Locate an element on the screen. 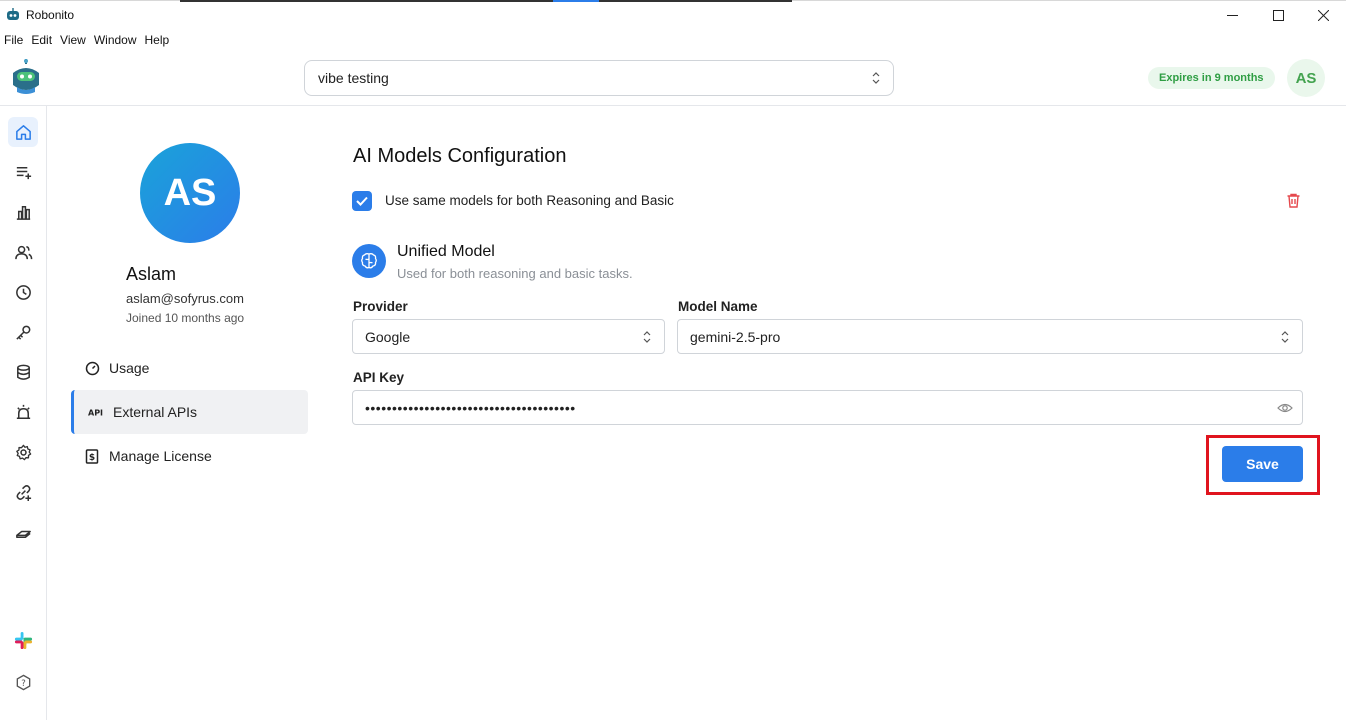 This screenshot has width=1346, height=720. rail-reports is located at coordinates (23, 212).